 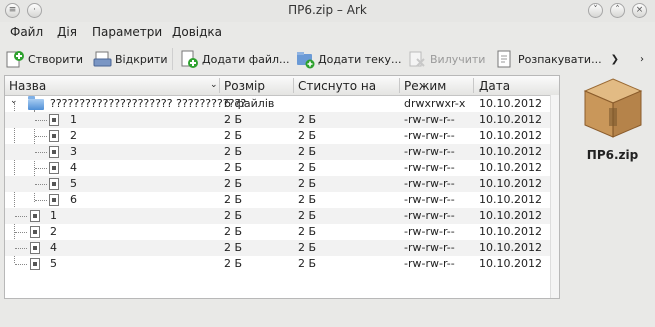 I want to click on sort-chevron-icon: ⌄, so click(x=214, y=85).